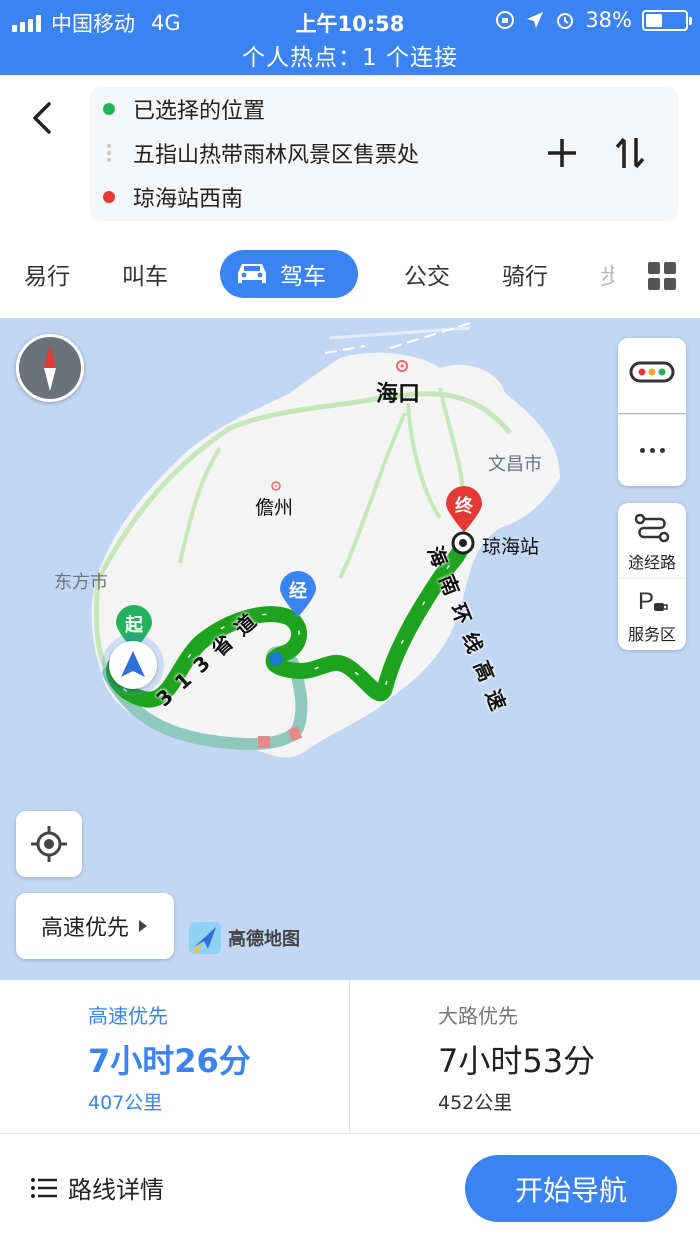 The width and height of the screenshot is (700, 1245). I want to click on route-option-tag: 高速优先, so click(128, 1016).